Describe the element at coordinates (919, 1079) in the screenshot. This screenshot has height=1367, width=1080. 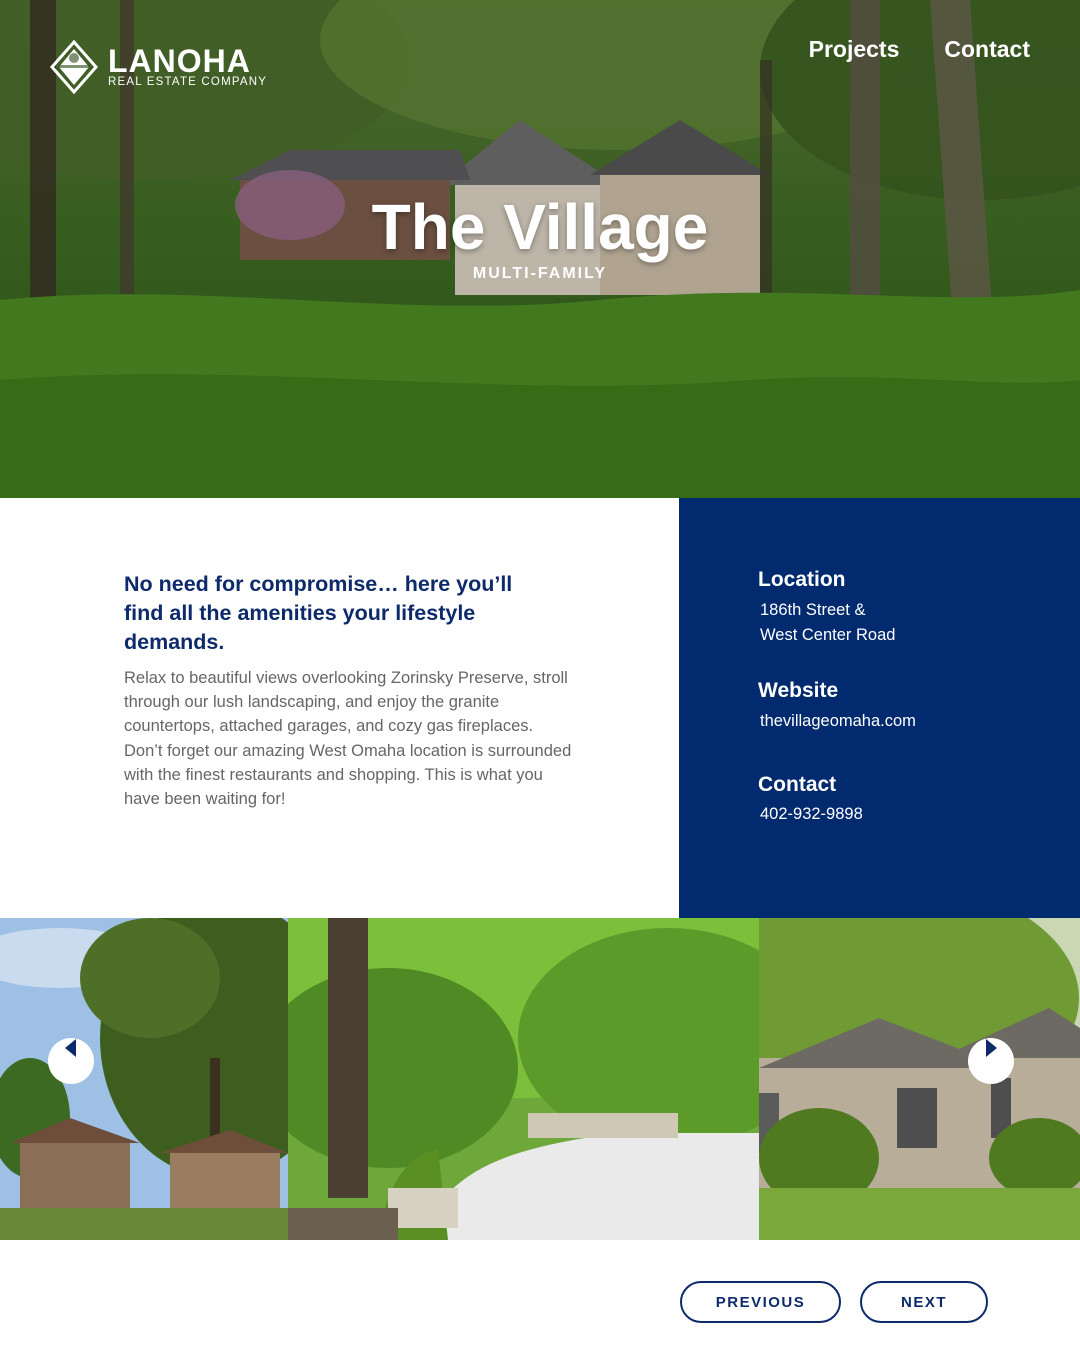
I see `gallery-image-stone-house` at that location.